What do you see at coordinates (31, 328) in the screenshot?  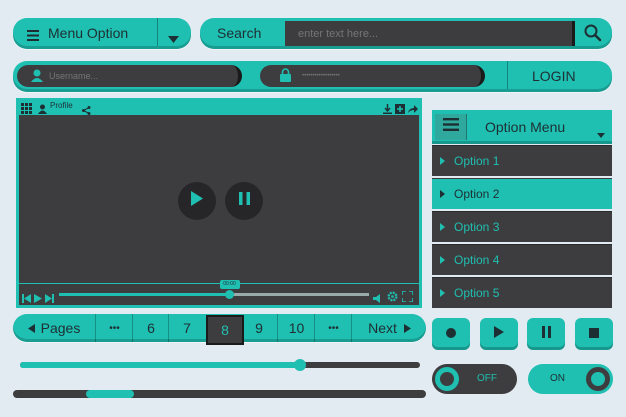 I see `prev-arrow-icon` at bounding box center [31, 328].